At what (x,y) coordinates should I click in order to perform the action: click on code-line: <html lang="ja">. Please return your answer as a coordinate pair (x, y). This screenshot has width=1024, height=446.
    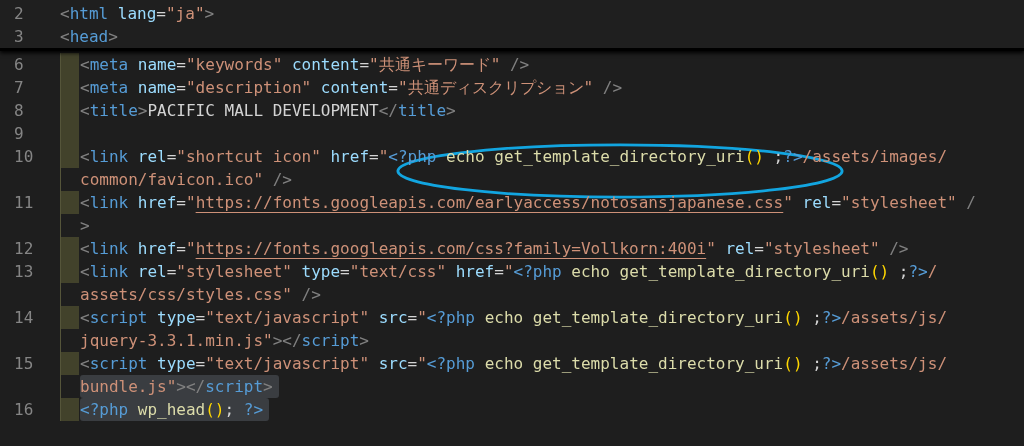
    Looking at the image, I should click on (137, 14).